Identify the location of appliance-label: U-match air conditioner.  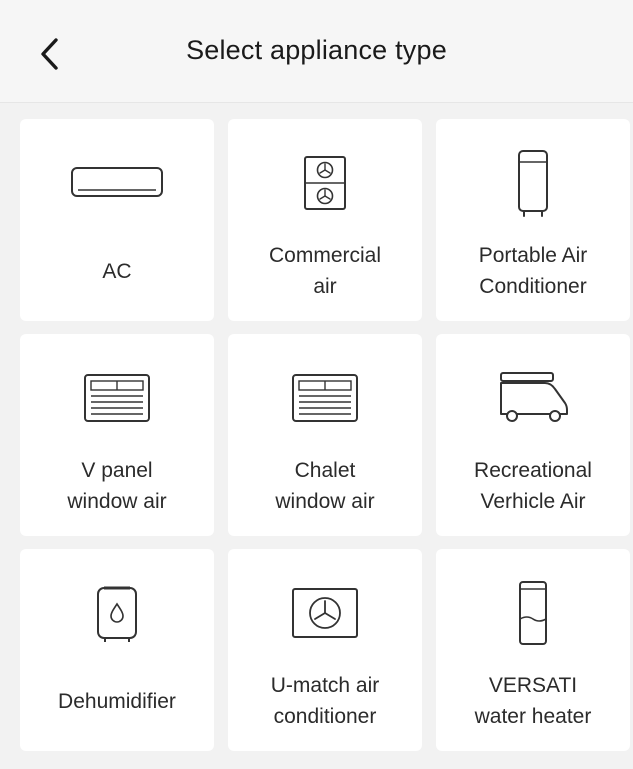
(325, 701).